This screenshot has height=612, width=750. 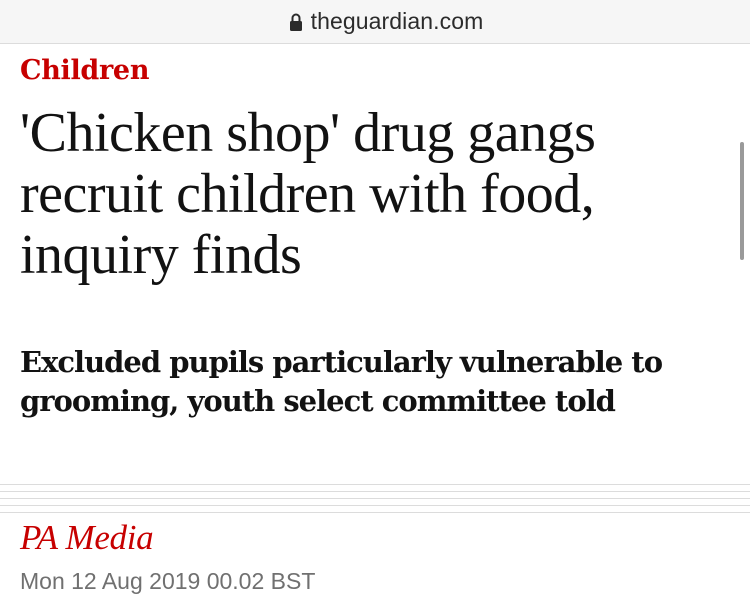 What do you see at coordinates (84, 70) in the screenshot?
I see `section-kicker: Children` at bounding box center [84, 70].